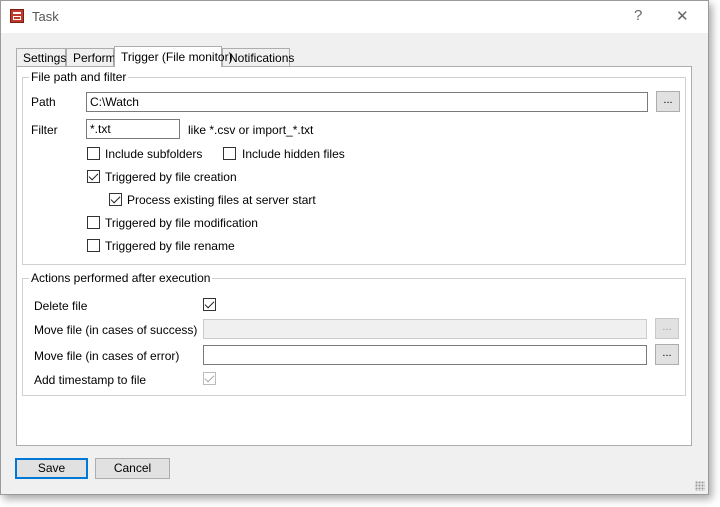 The width and height of the screenshot is (720, 507). What do you see at coordinates (251, 130) in the screenshot?
I see `filter-hint: like *.csv or import_*.txt` at bounding box center [251, 130].